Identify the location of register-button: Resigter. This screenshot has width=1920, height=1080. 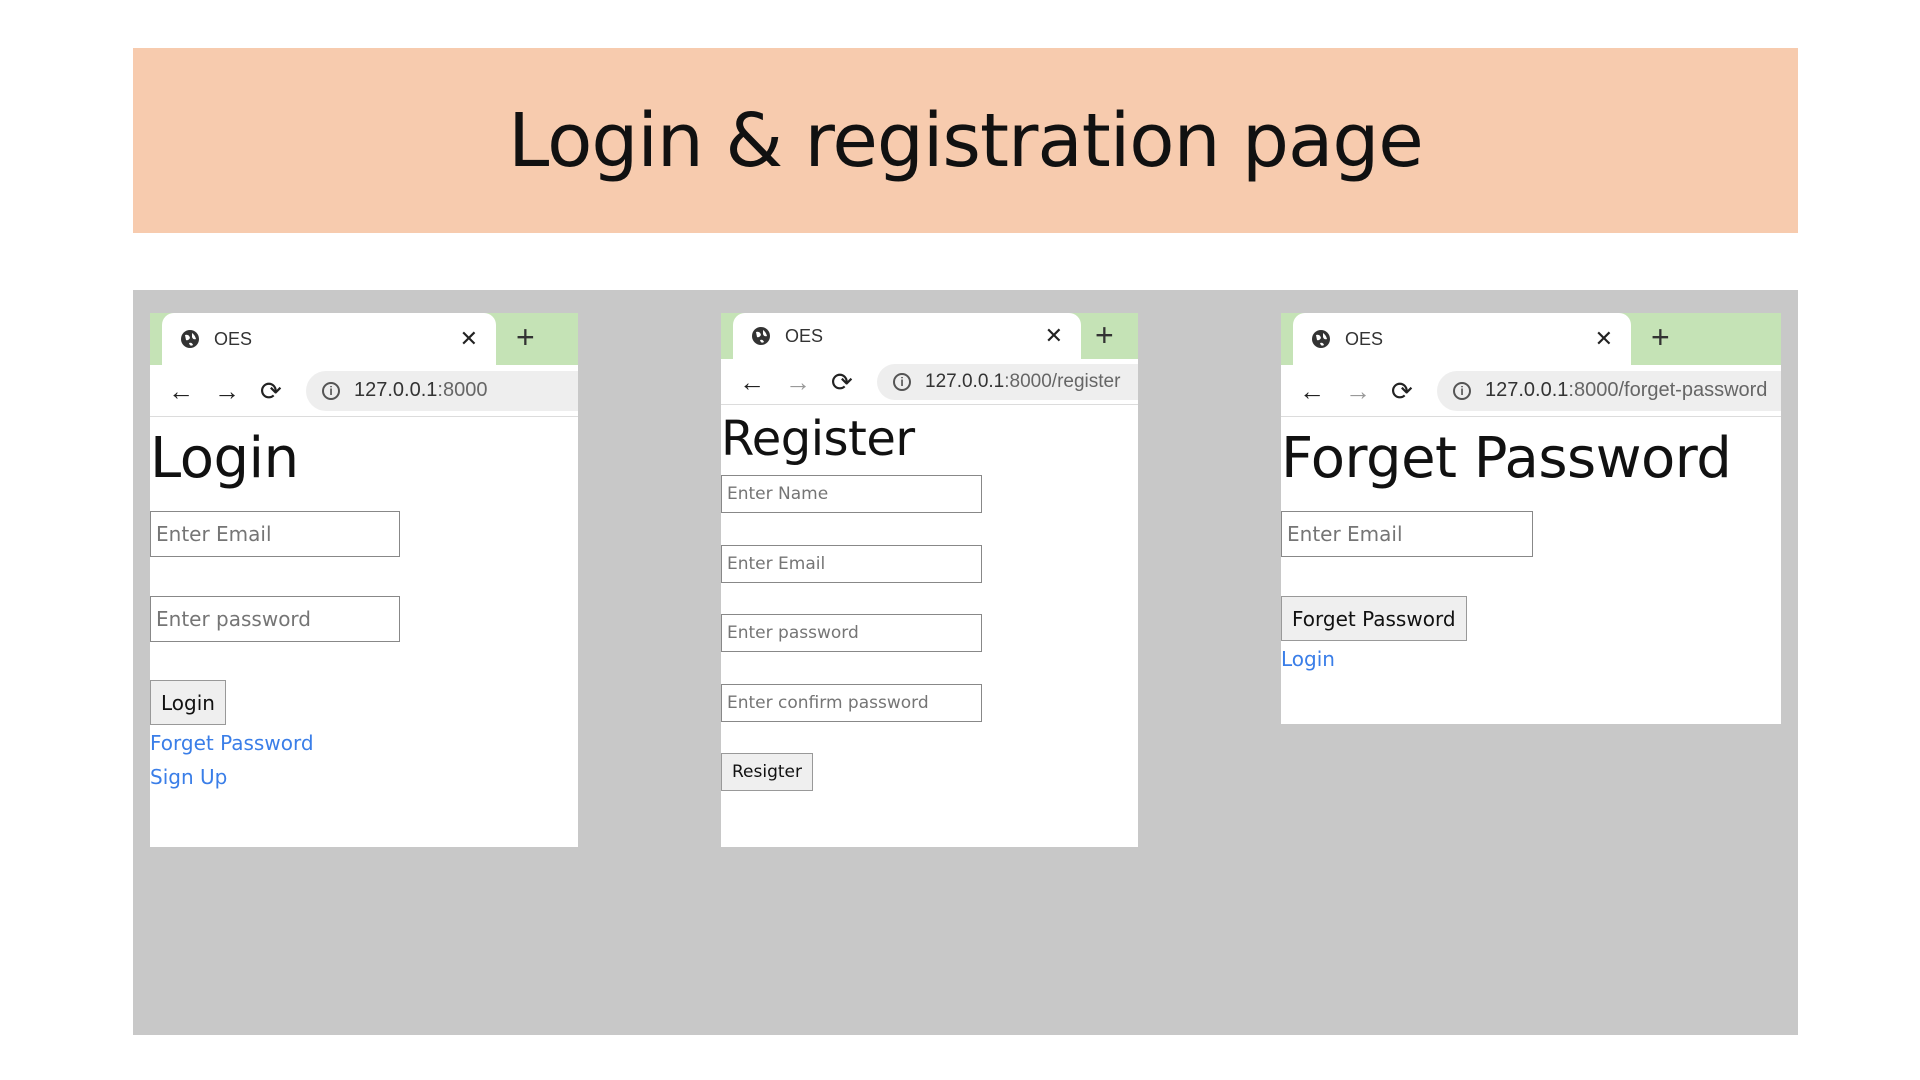
(767, 772).